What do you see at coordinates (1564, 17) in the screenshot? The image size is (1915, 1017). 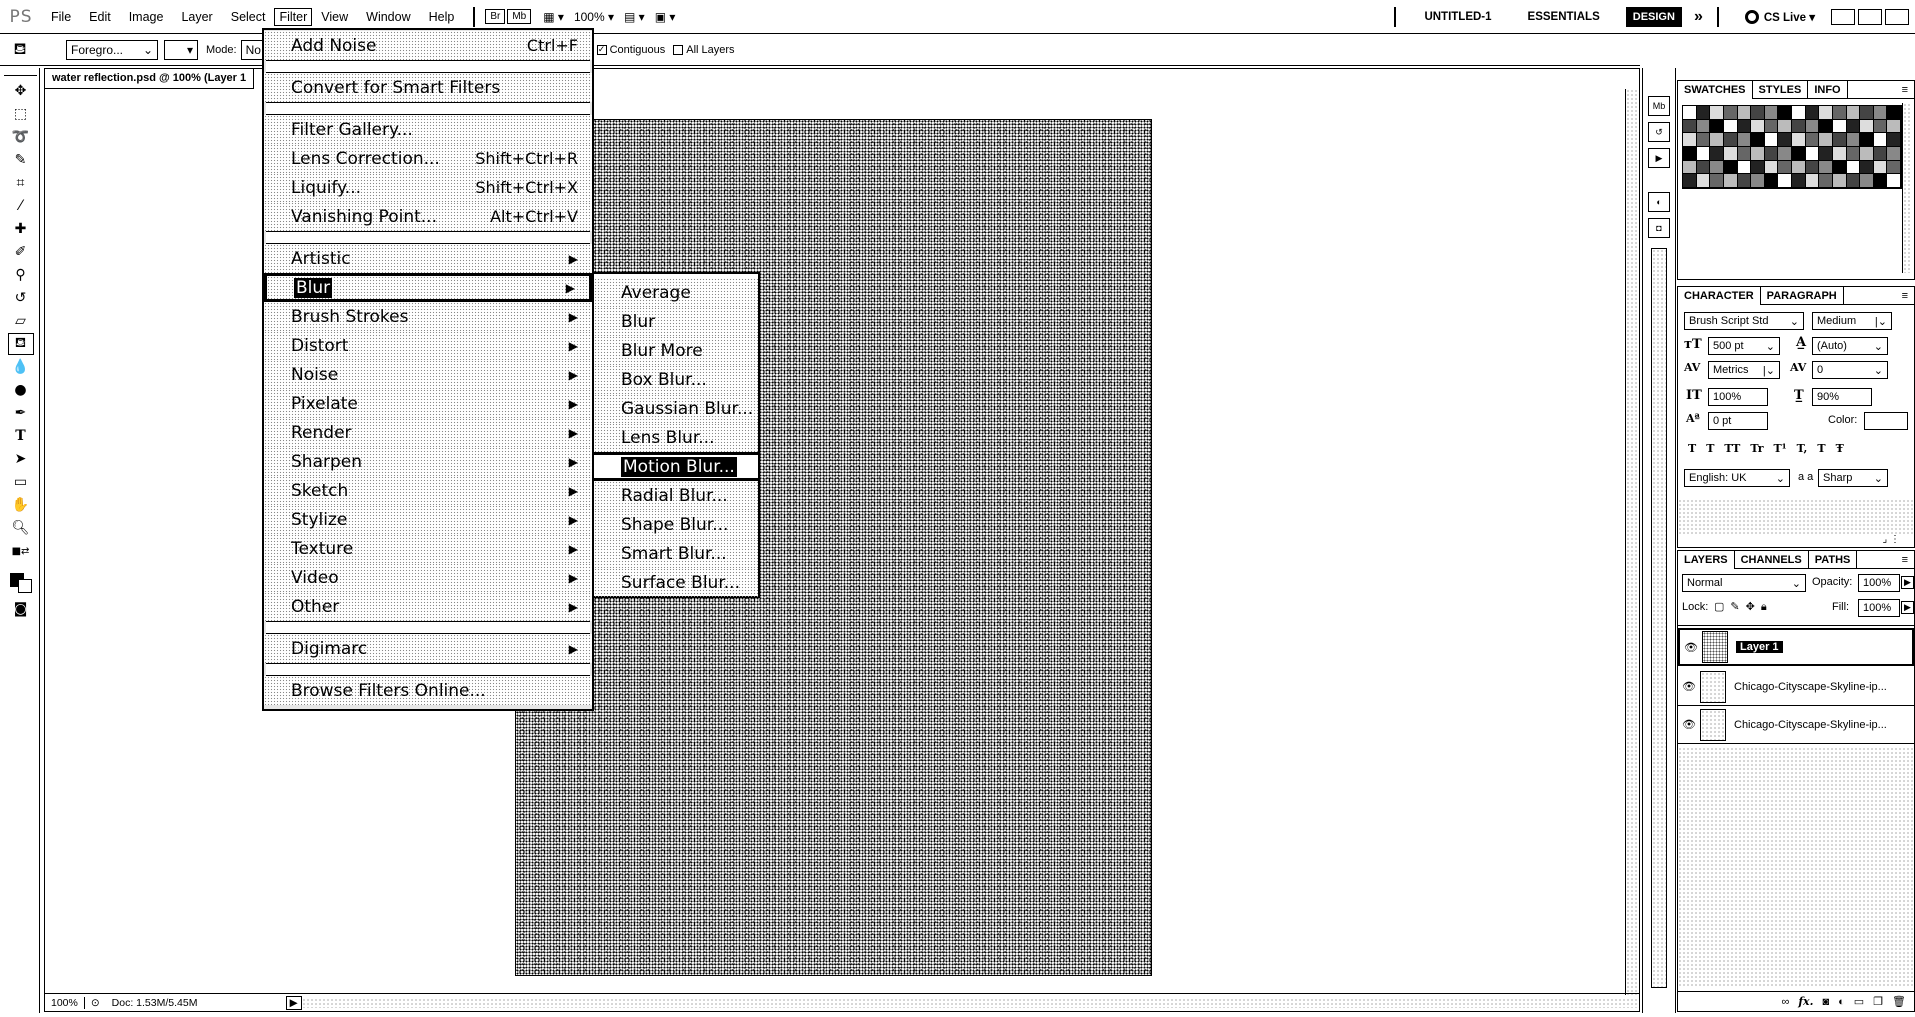 I see `workspace-essentials: ESSENTIALS` at bounding box center [1564, 17].